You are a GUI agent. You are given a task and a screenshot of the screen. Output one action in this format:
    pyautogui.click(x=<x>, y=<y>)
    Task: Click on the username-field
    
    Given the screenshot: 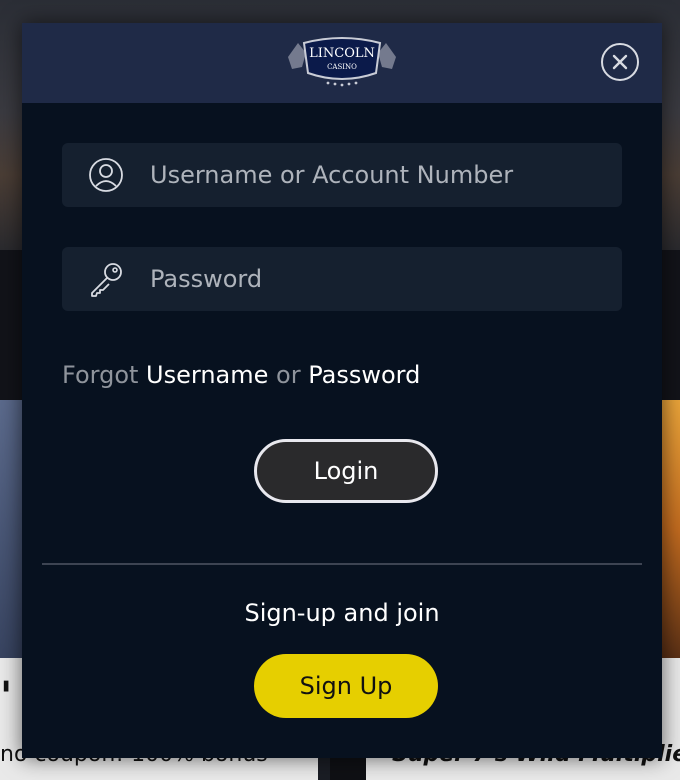 What is the action you would take?
    pyautogui.click(x=342, y=175)
    